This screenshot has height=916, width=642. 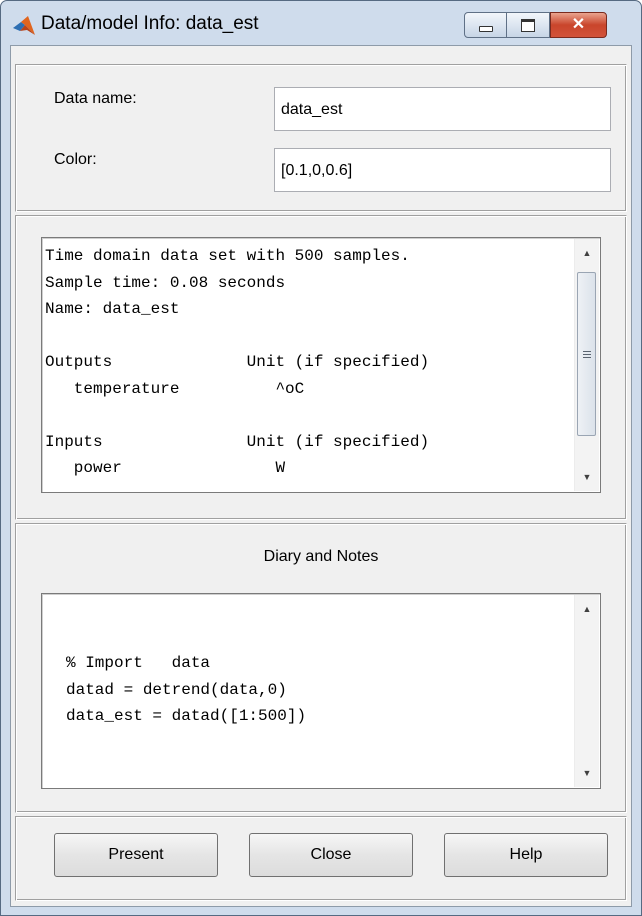 I want to click on window-title: Data/model Info: data_est, so click(x=150, y=23).